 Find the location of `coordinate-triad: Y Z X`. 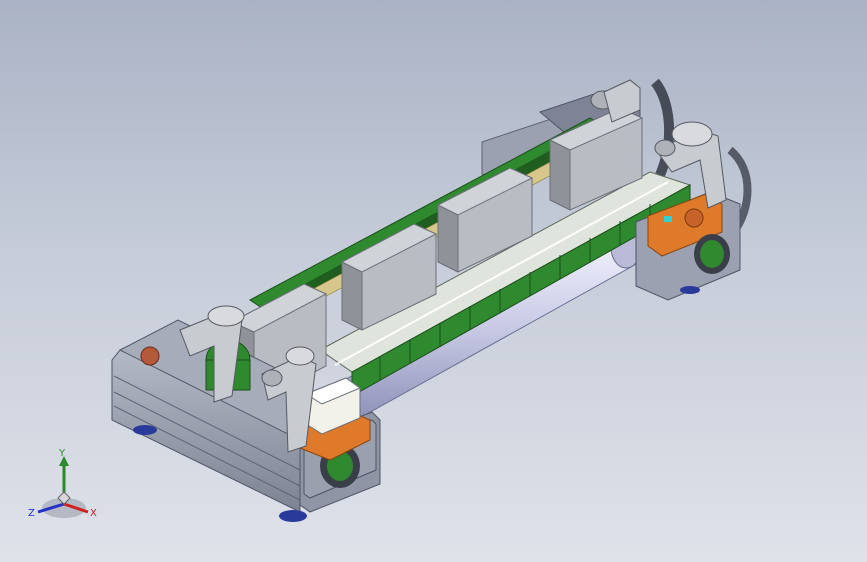

coordinate-triad: Y Z X is located at coordinates (67, 486).